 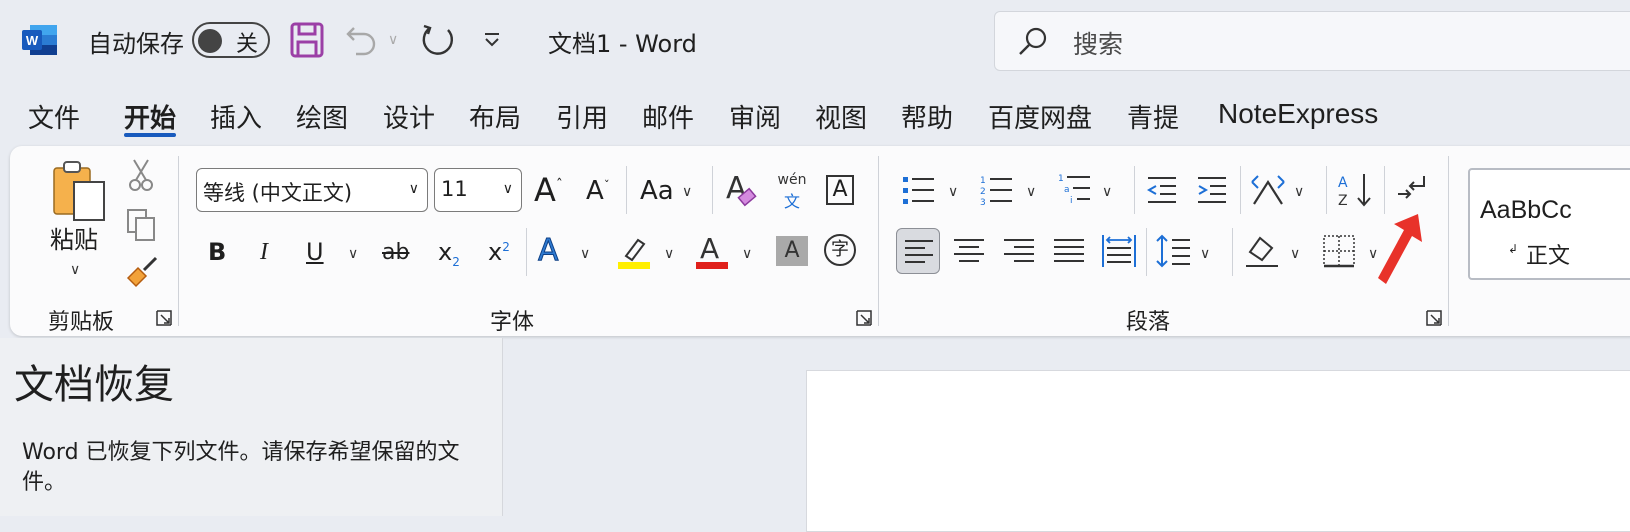 I want to click on superscript-icon: x2, so click(x=499, y=252).